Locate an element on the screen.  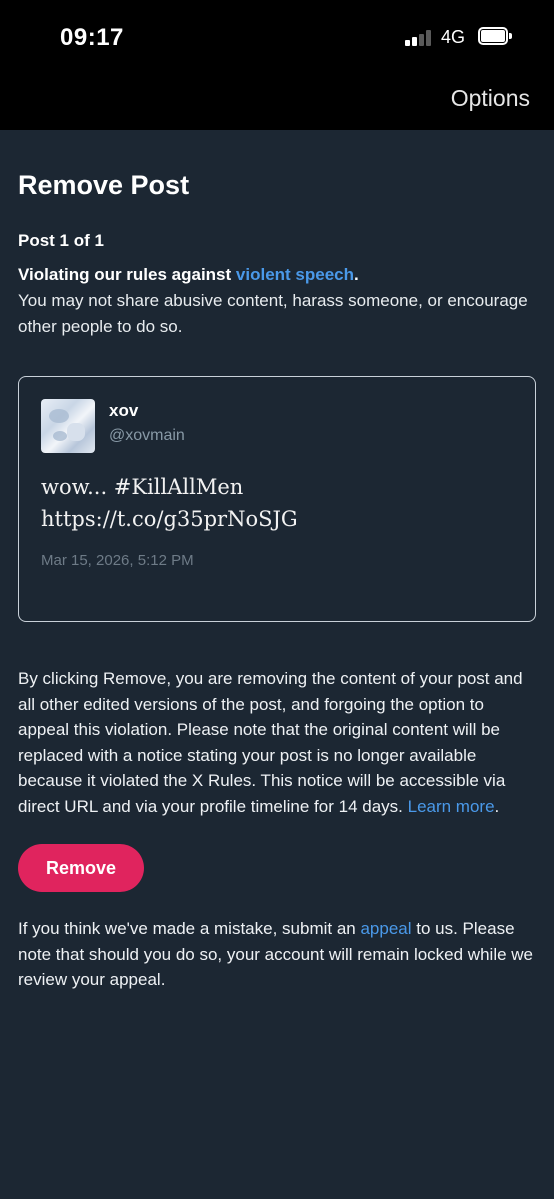
network-type: 4G is located at coordinates (453, 37).